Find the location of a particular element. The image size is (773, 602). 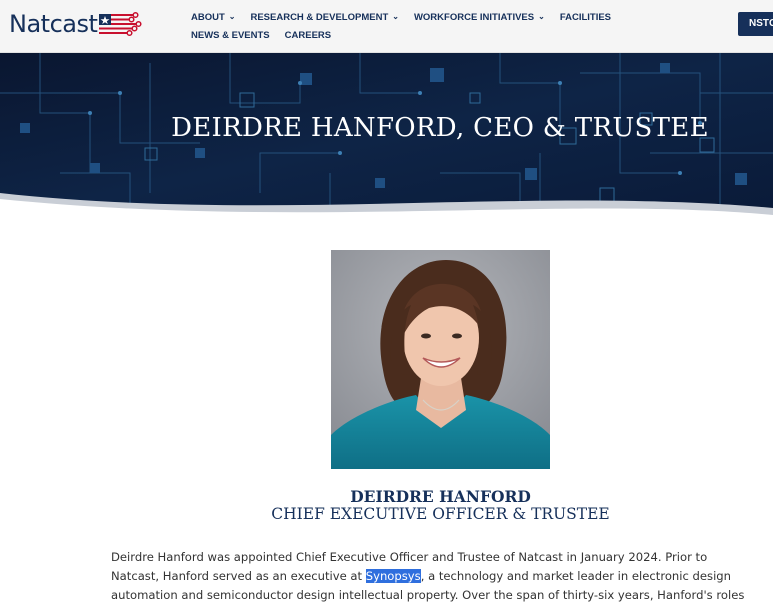

nav-item-label: ABOUT is located at coordinates (208, 17).